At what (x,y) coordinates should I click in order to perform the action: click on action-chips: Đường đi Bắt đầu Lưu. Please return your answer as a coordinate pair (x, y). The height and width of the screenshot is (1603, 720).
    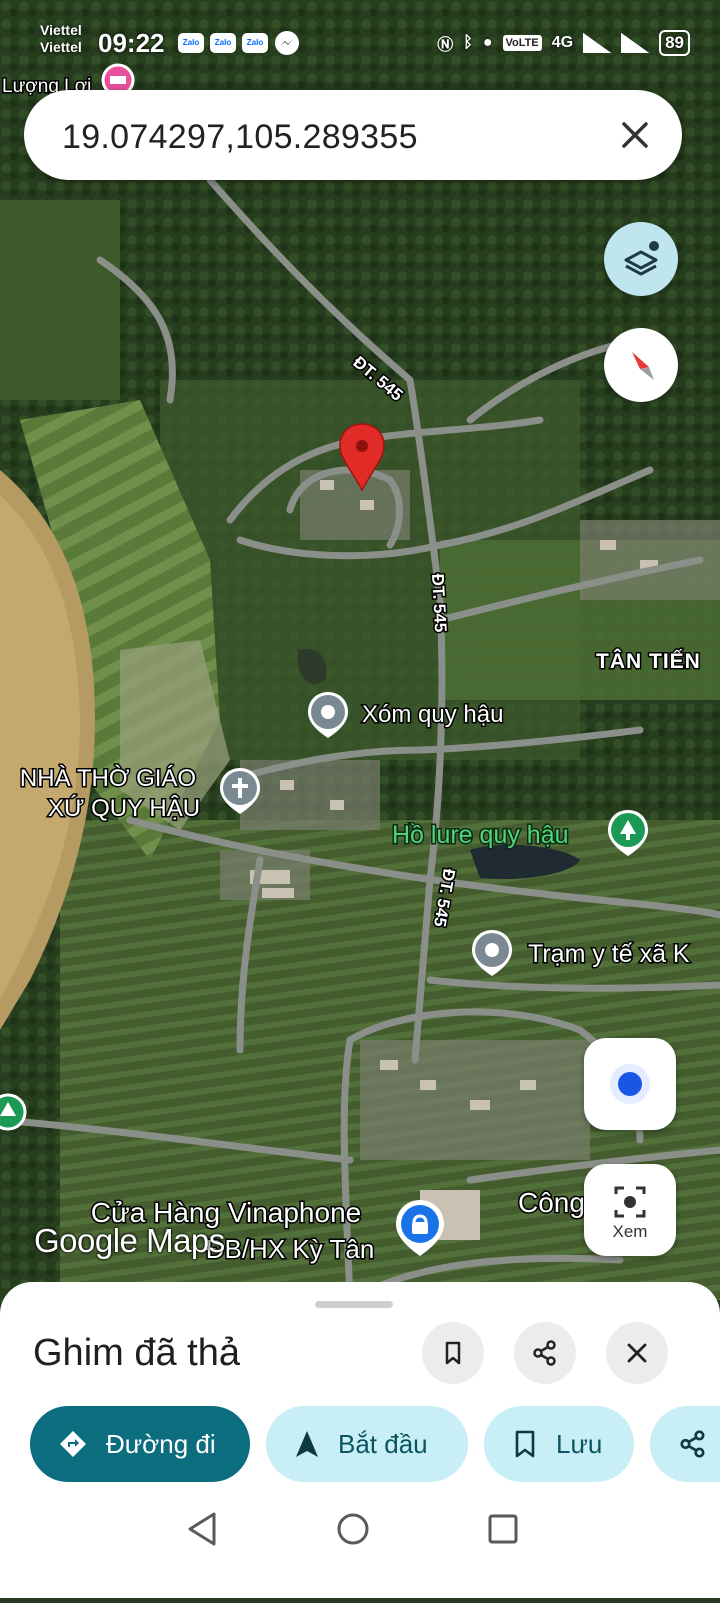
    Looking at the image, I should click on (360, 1446).